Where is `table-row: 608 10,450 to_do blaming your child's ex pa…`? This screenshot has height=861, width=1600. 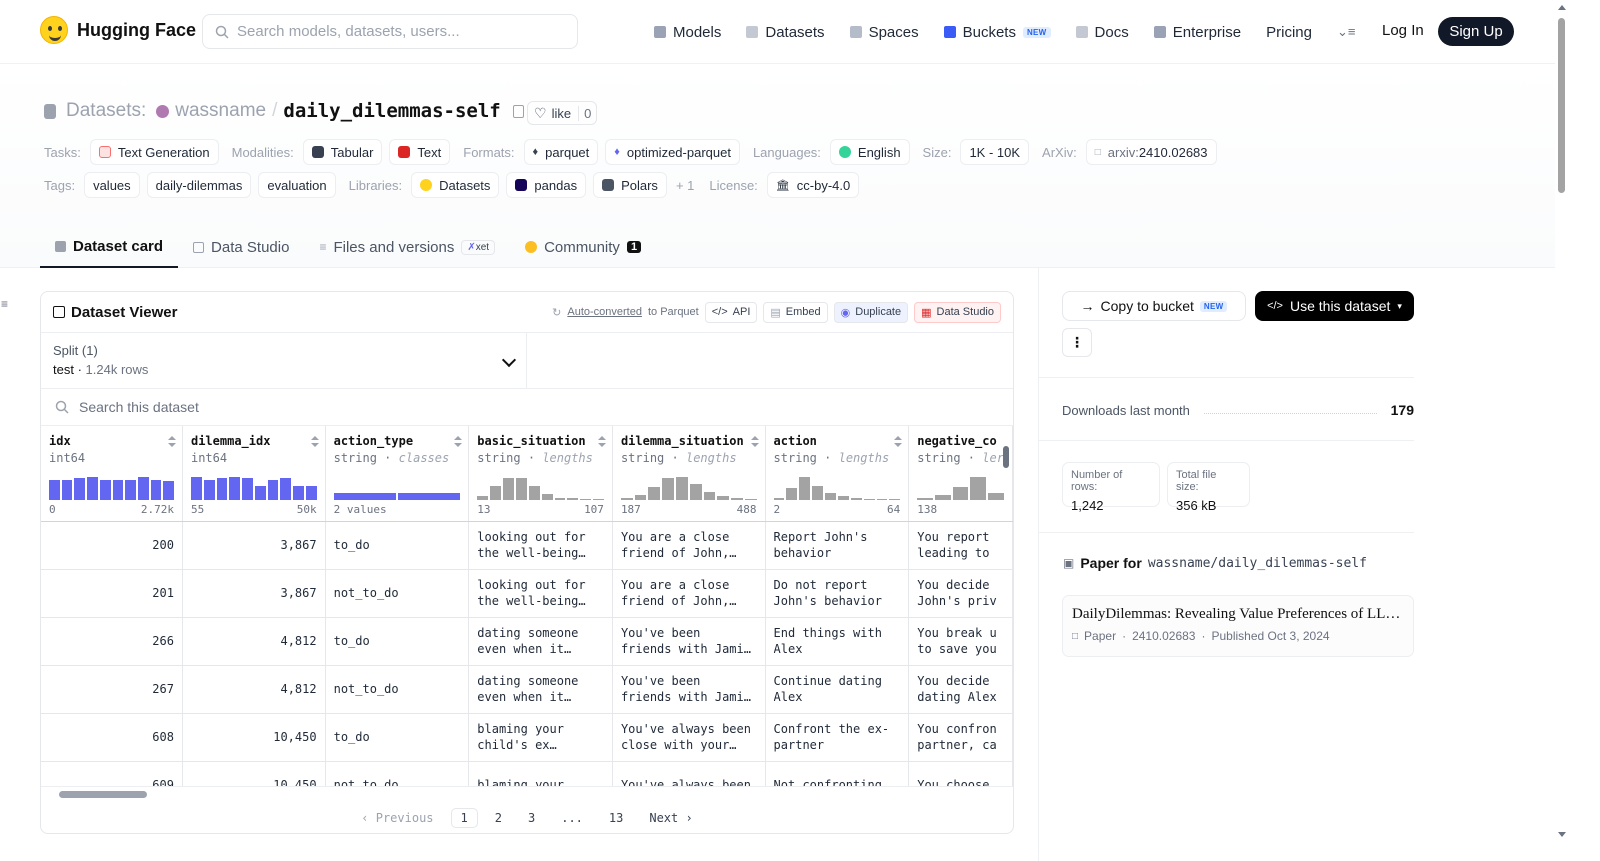
table-row: 608 10,450 to_do blaming your child's ex pa… is located at coordinates (527, 737).